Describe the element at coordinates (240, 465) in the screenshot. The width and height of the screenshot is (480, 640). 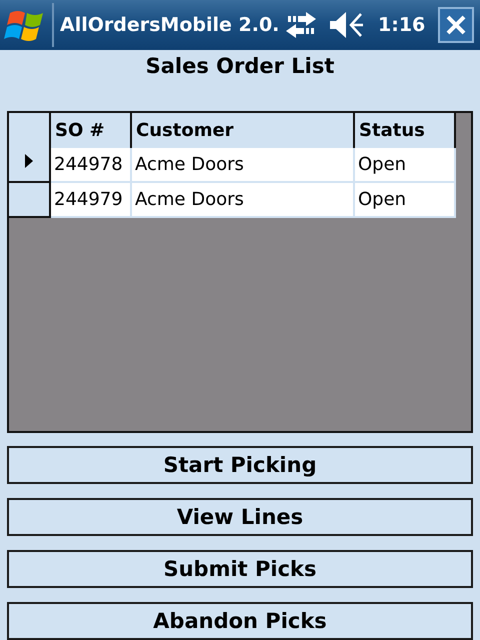
I see `action-button: Start Picking` at that location.